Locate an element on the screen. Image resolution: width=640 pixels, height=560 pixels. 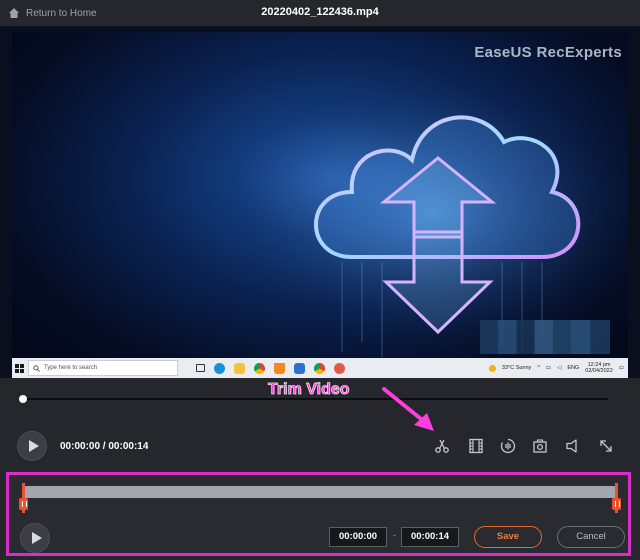
playback-progress-knob is located at coordinates (23, 399).